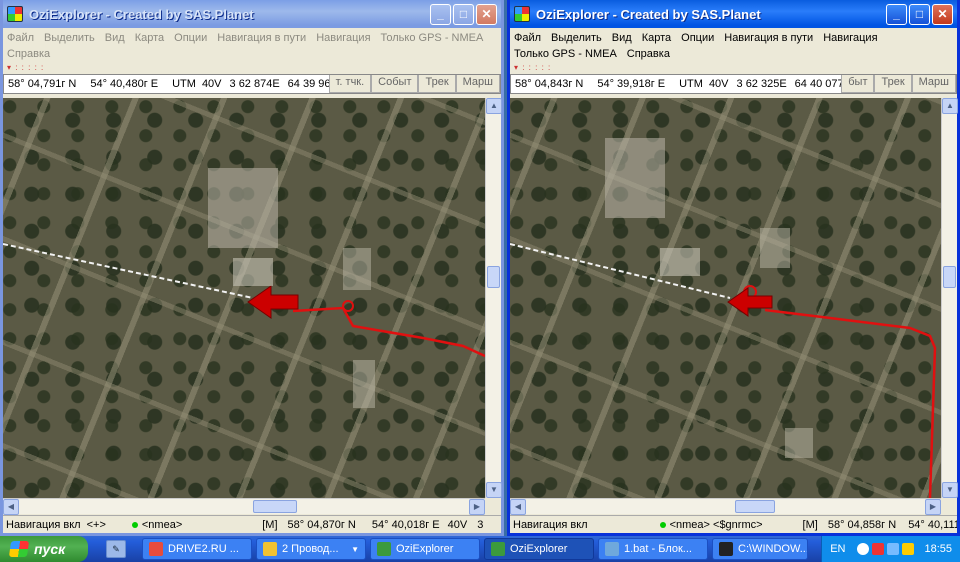 This screenshot has height=562, width=960. Describe the element at coordinates (43, 524) in the screenshot. I see `status-nav: Навигация вкл` at that location.